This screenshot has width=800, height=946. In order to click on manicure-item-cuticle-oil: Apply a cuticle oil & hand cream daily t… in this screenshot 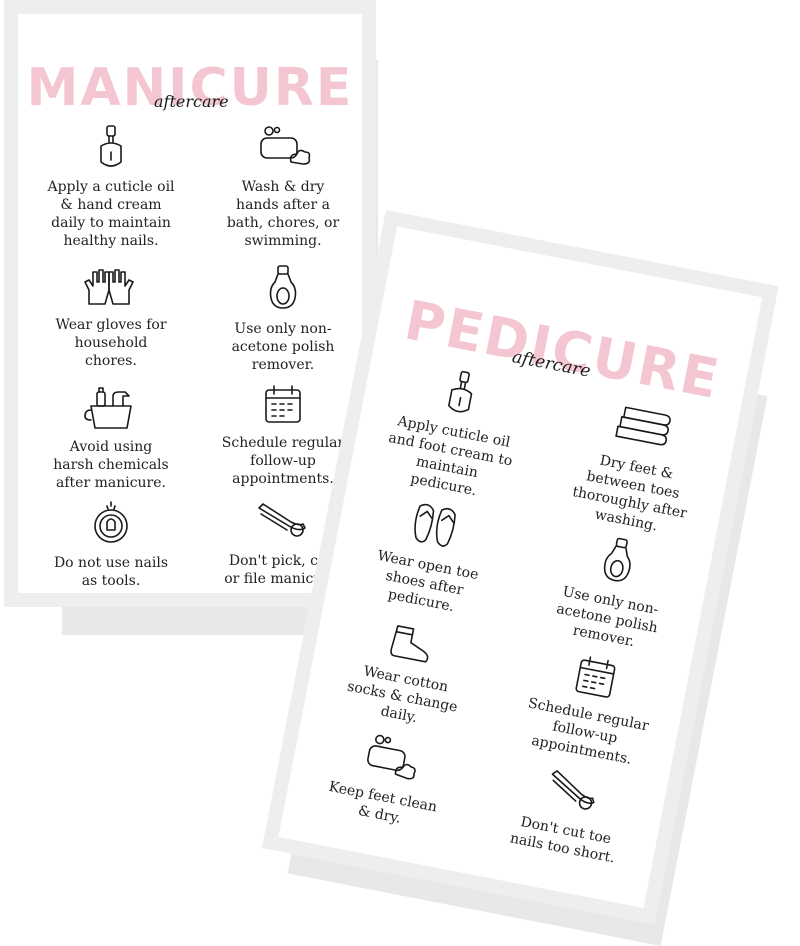, I will do `click(111, 187)`.